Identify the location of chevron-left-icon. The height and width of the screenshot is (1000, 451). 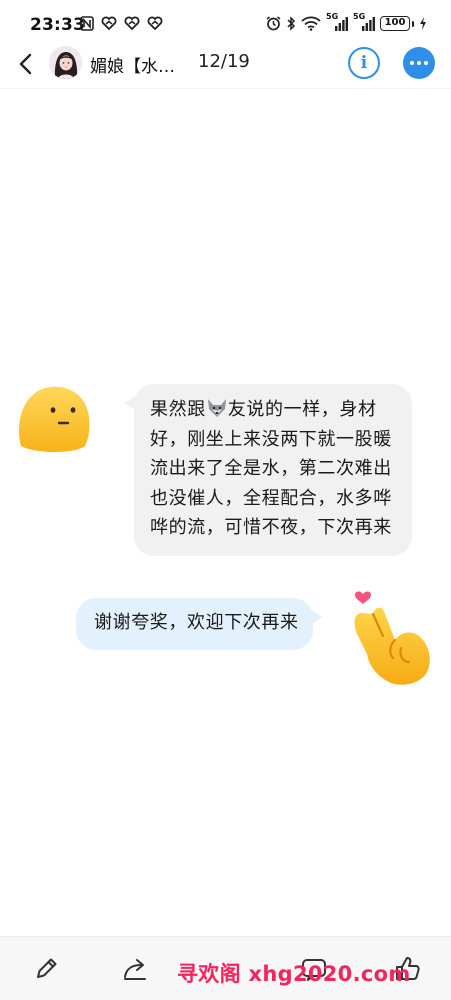
(25, 64).